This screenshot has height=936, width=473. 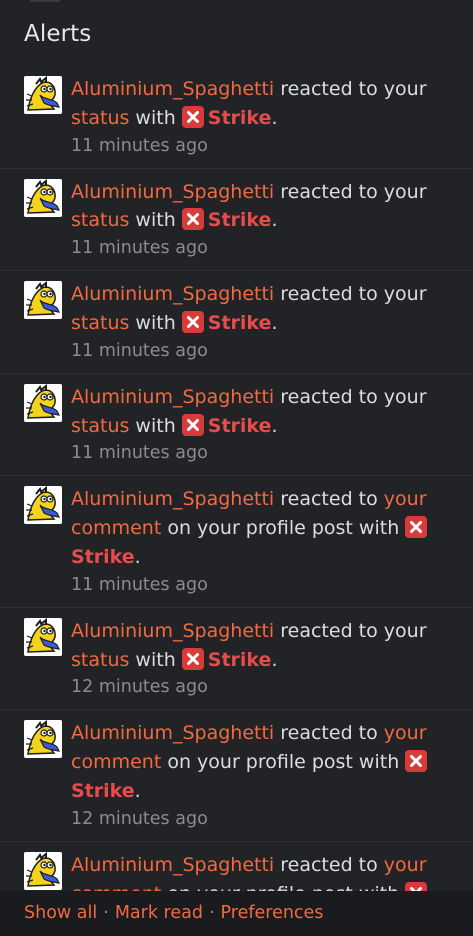 What do you see at coordinates (159, 913) in the screenshot?
I see `mark-read-link: Mark read` at bounding box center [159, 913].